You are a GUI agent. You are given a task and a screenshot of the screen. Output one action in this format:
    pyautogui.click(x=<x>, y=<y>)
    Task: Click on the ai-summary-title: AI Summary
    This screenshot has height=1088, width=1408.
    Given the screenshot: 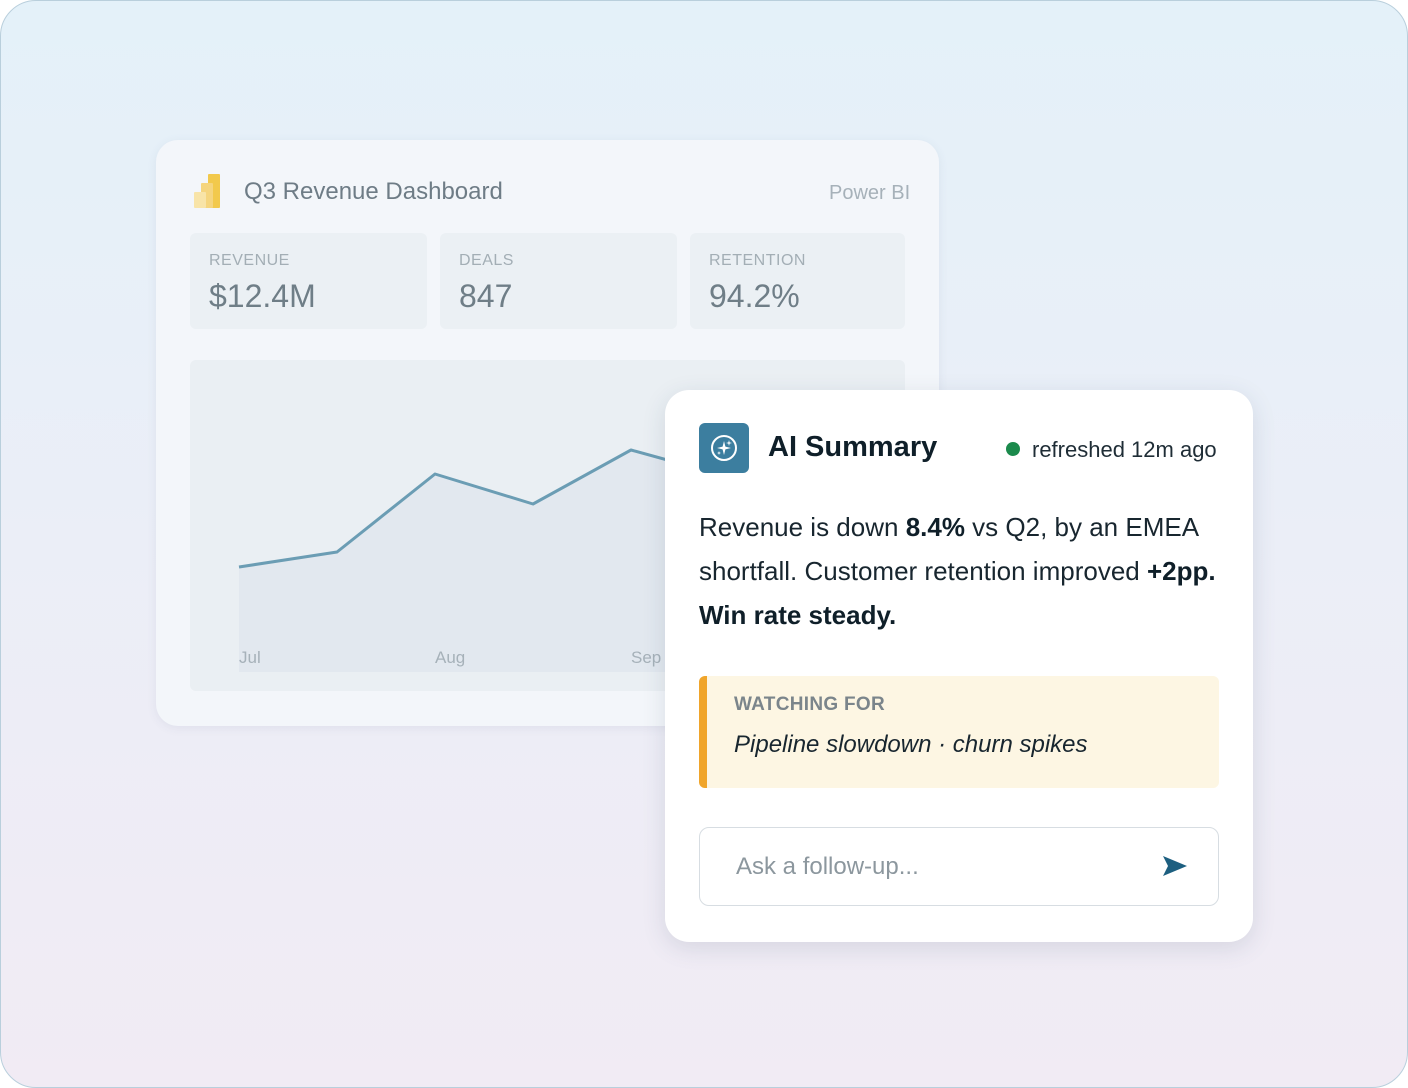 What is the action you would take?
    pyautogui.click(x=853, y=447)
    